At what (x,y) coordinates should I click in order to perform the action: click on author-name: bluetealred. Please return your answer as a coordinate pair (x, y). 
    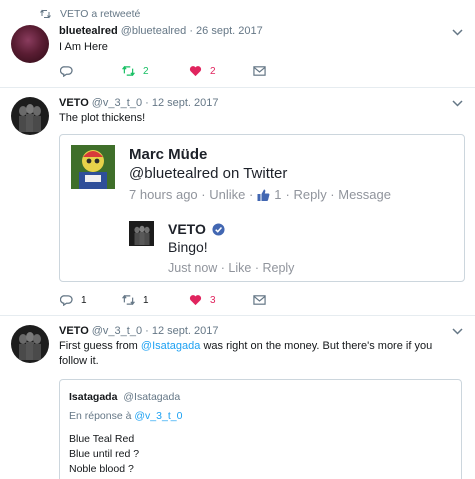
    Looking at the image, I should click on (88, 31).